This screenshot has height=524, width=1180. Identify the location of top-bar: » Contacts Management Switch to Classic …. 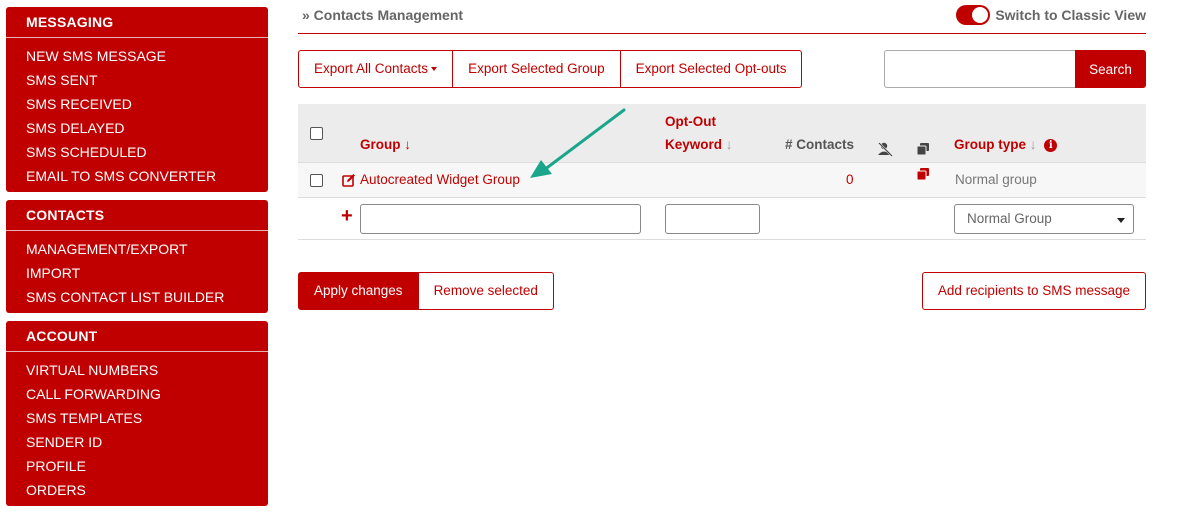
(722, 17).